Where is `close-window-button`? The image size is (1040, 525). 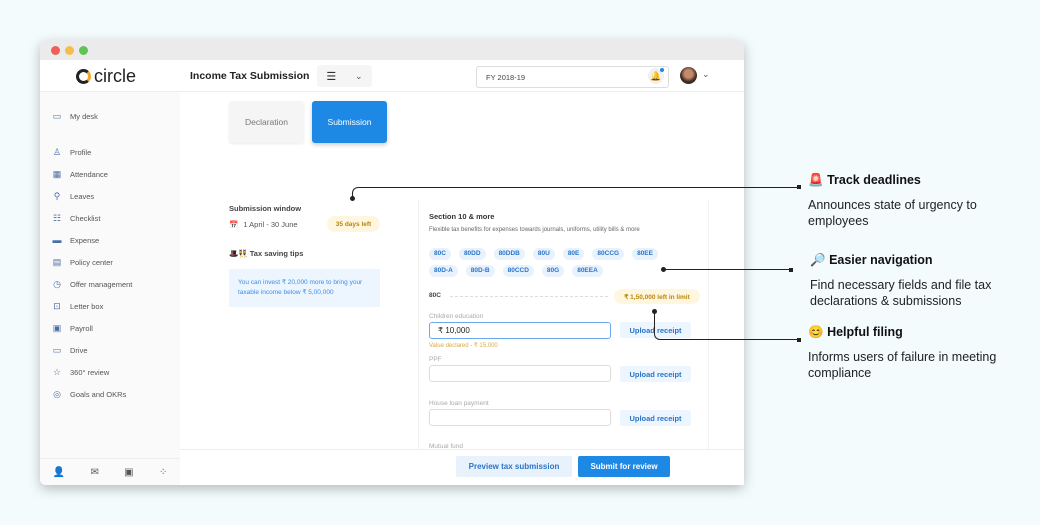 close-window-button is located at coordinates (55, 50).